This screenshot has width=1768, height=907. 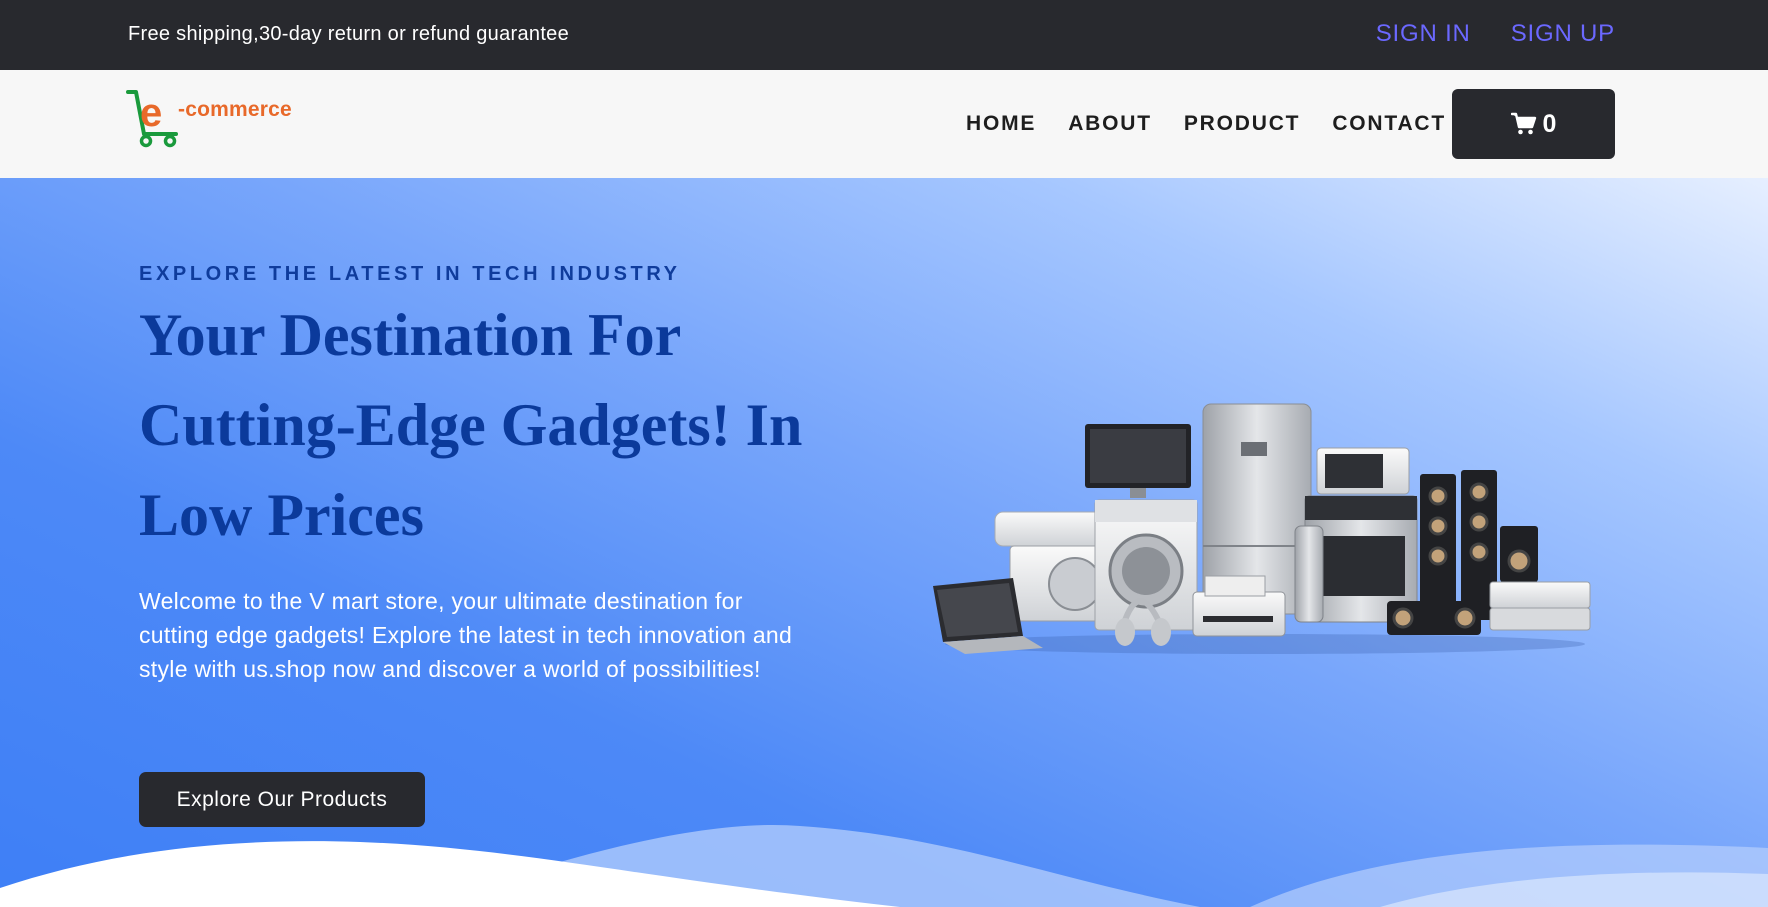 What do you see at coordinates (1549, 123) in the screenshot?
I see `cart-count: 0` at bounding box center [1549, 123].